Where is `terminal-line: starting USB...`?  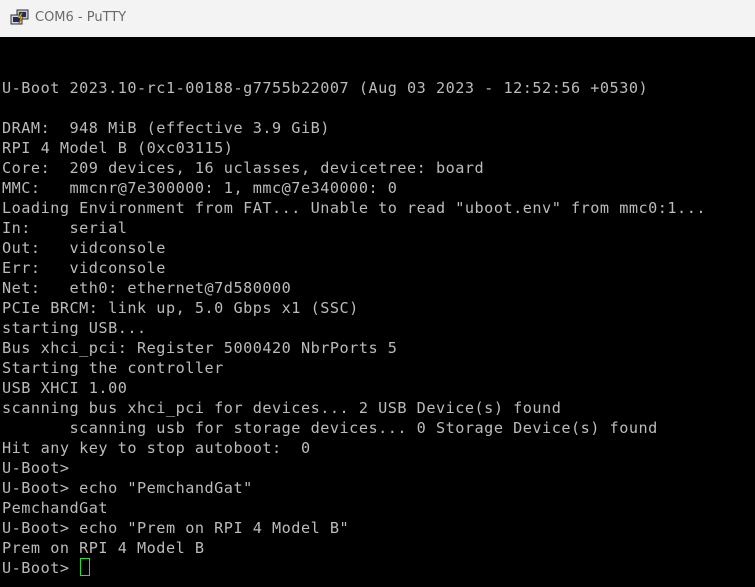 terminal-line: starting USB... is located at coordinates (354, 328).